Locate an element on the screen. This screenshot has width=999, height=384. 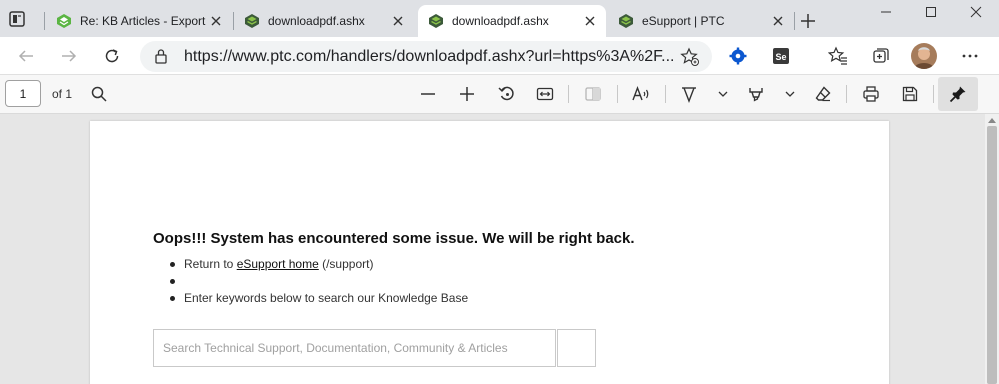
minimize-icon is located at coordinates (886, 12).